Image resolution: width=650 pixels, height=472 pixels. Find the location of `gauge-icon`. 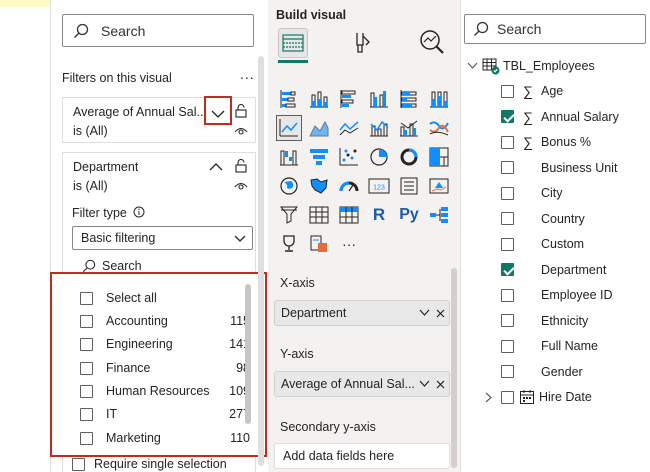

gauge-icon is located at coordinates (349, 186).